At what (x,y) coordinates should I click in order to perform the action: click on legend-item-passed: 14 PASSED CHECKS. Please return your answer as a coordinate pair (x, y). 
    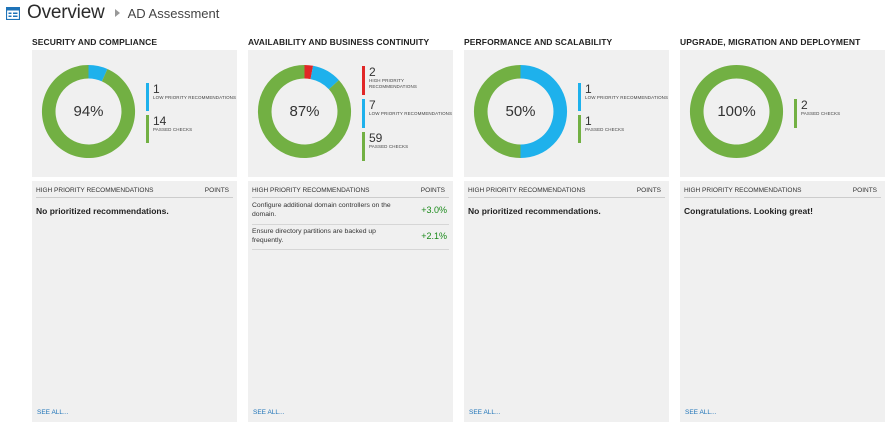
    Looking at the image, I should click on (191, 129).